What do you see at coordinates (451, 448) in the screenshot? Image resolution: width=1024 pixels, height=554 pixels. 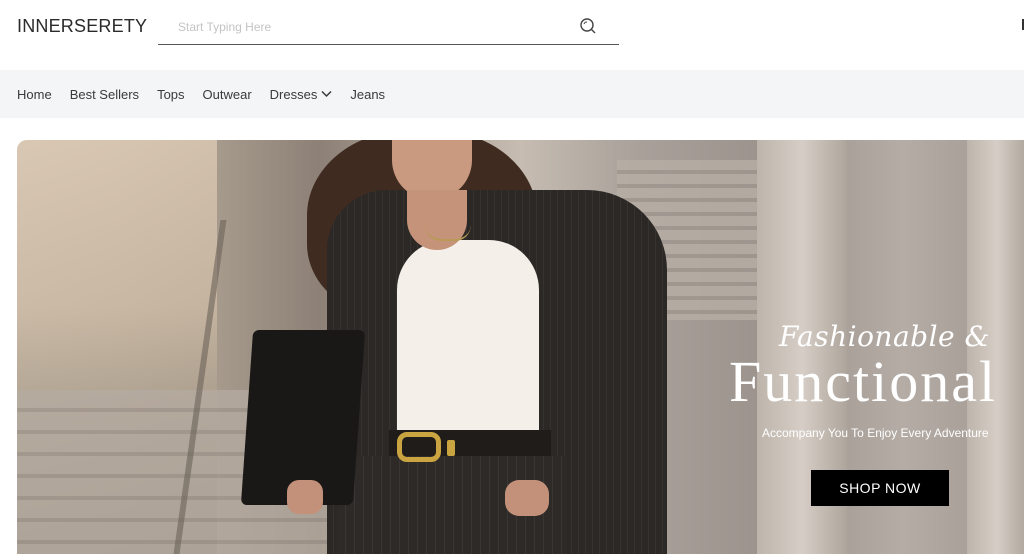 I see `model-belt-buckle-pin` at bounding box center [451, 448].